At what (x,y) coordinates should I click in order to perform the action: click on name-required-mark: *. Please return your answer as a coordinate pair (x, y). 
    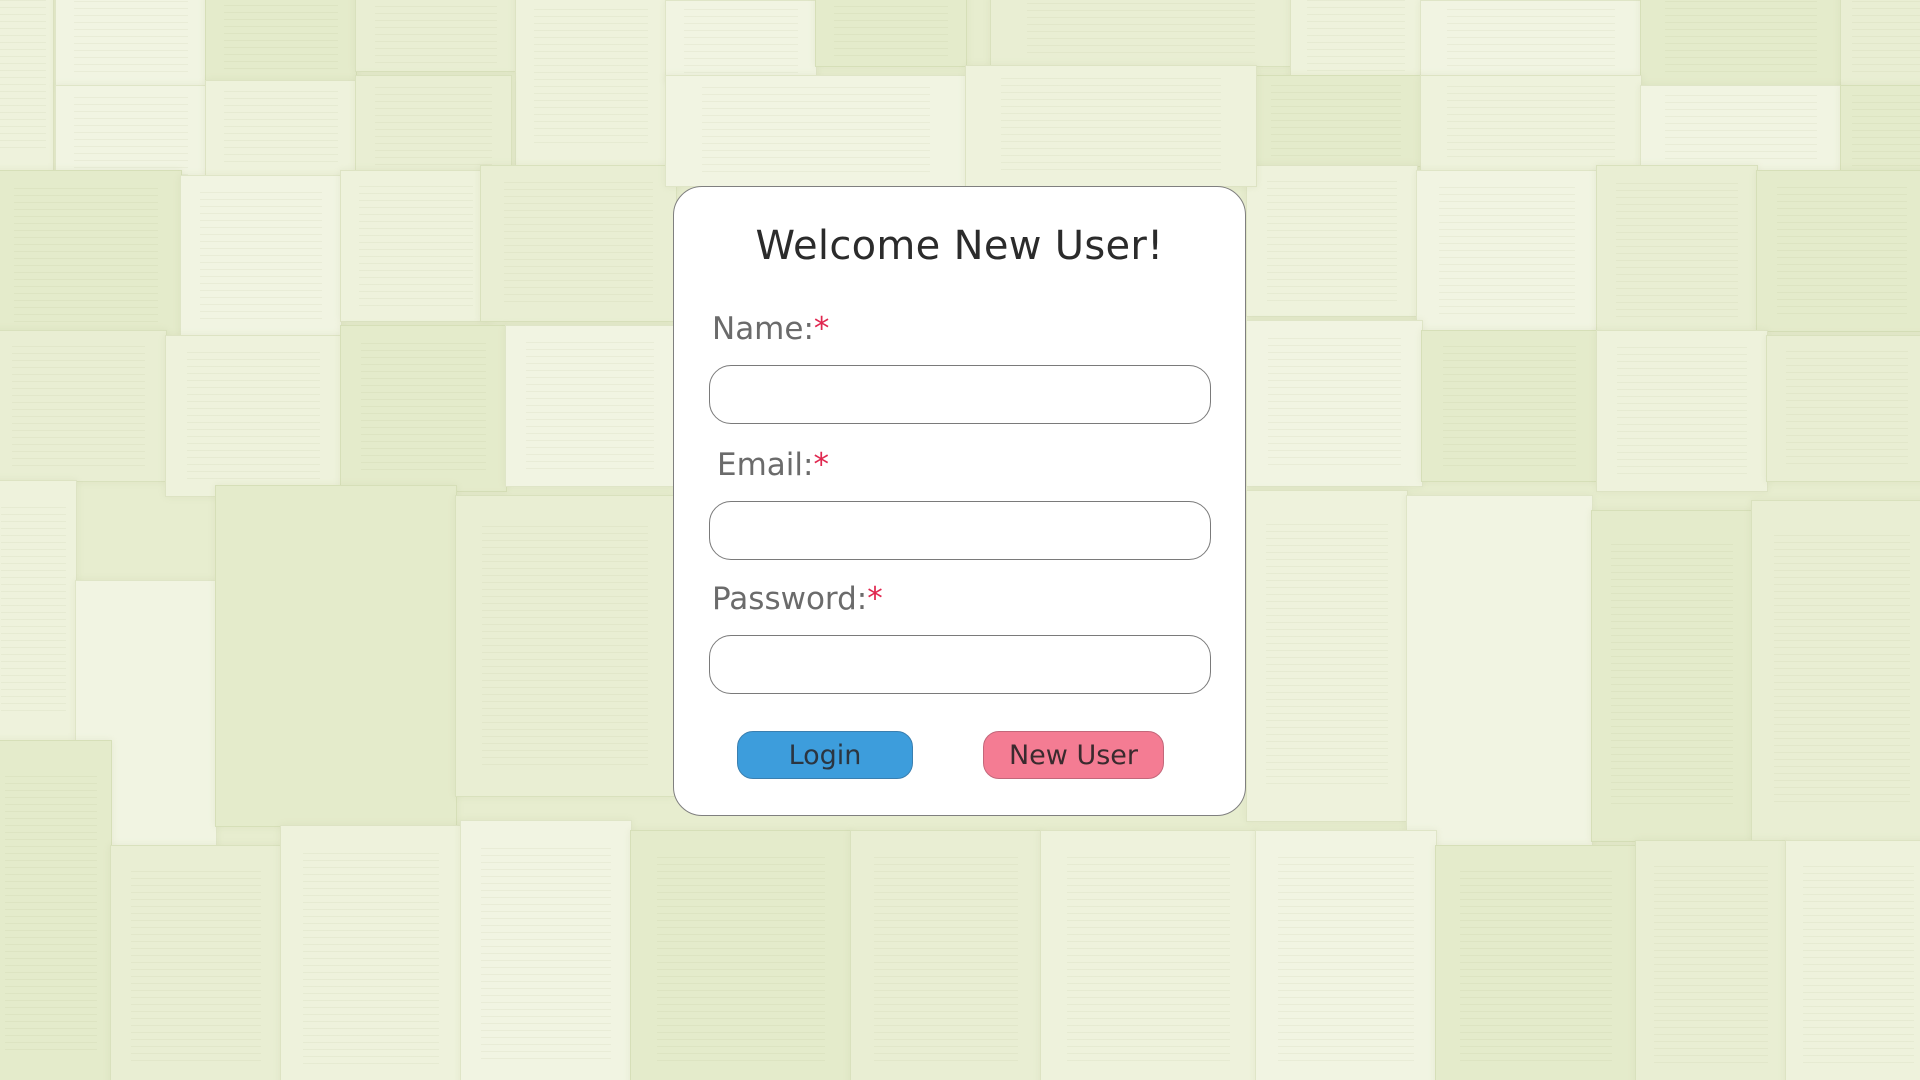
    Looking at the image, I should click on (821, 329).